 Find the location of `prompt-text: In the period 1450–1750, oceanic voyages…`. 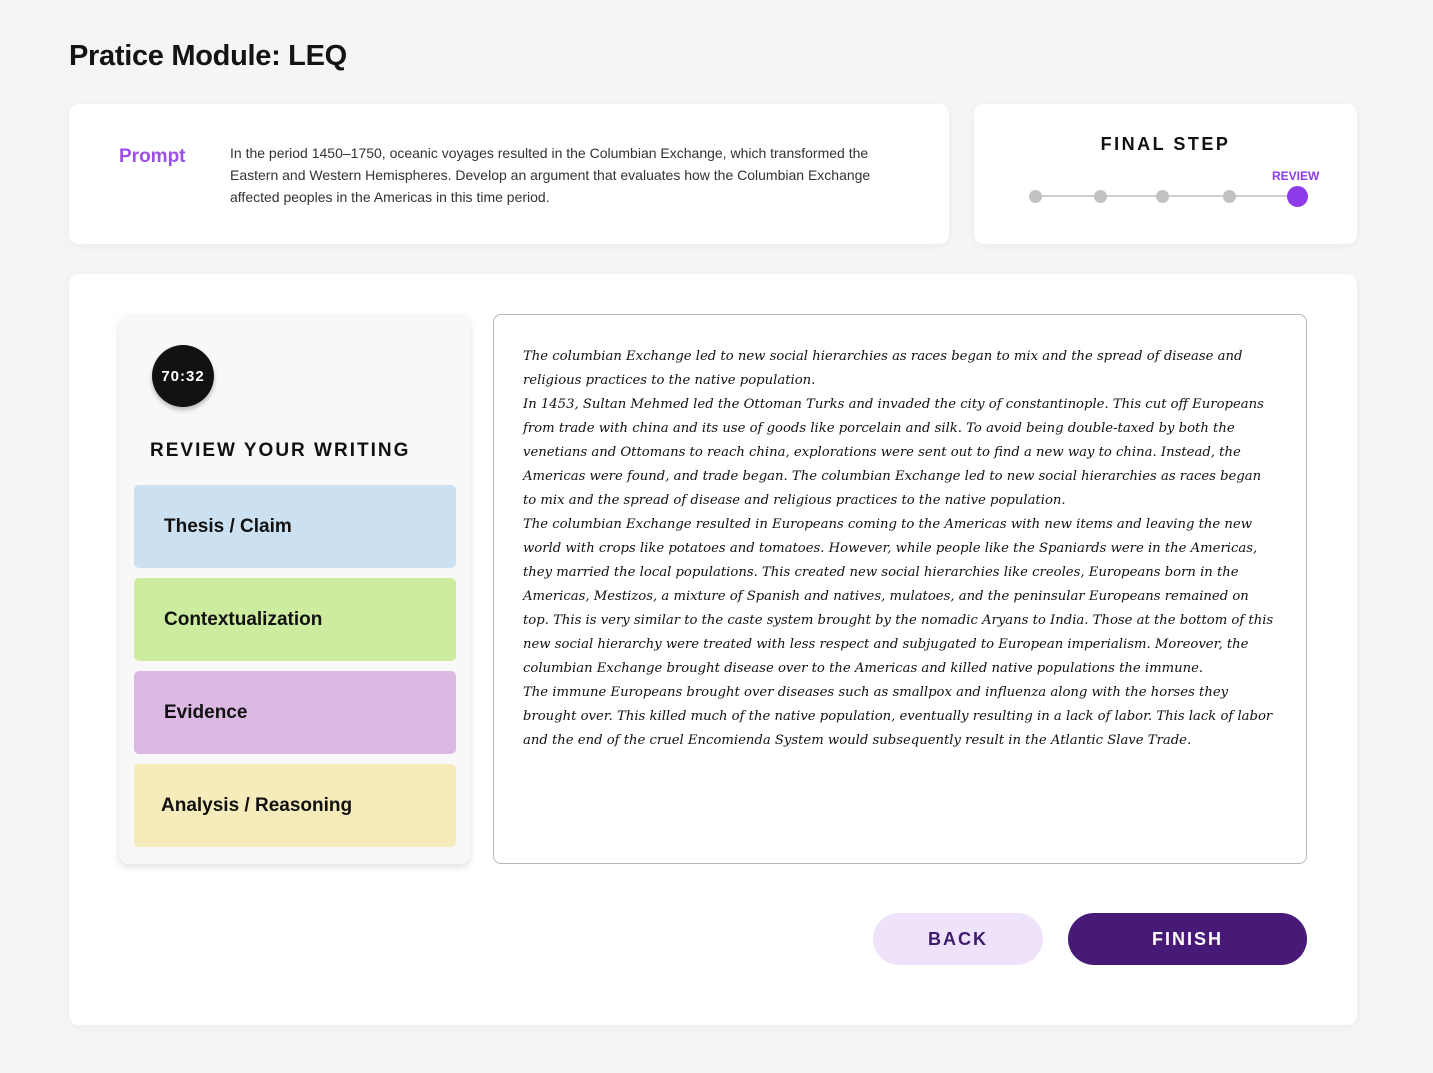

prompt-text: In the period 1450–1750, oceanic voyages… is located at coordinates (550, 175).